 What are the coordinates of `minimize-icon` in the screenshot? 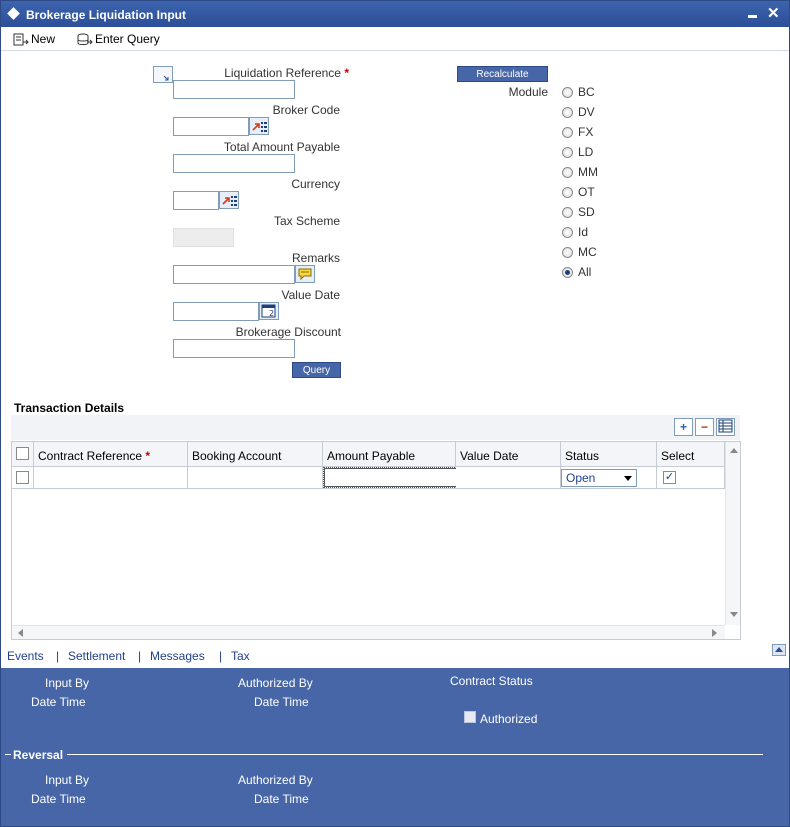 It's located at (752, 16).